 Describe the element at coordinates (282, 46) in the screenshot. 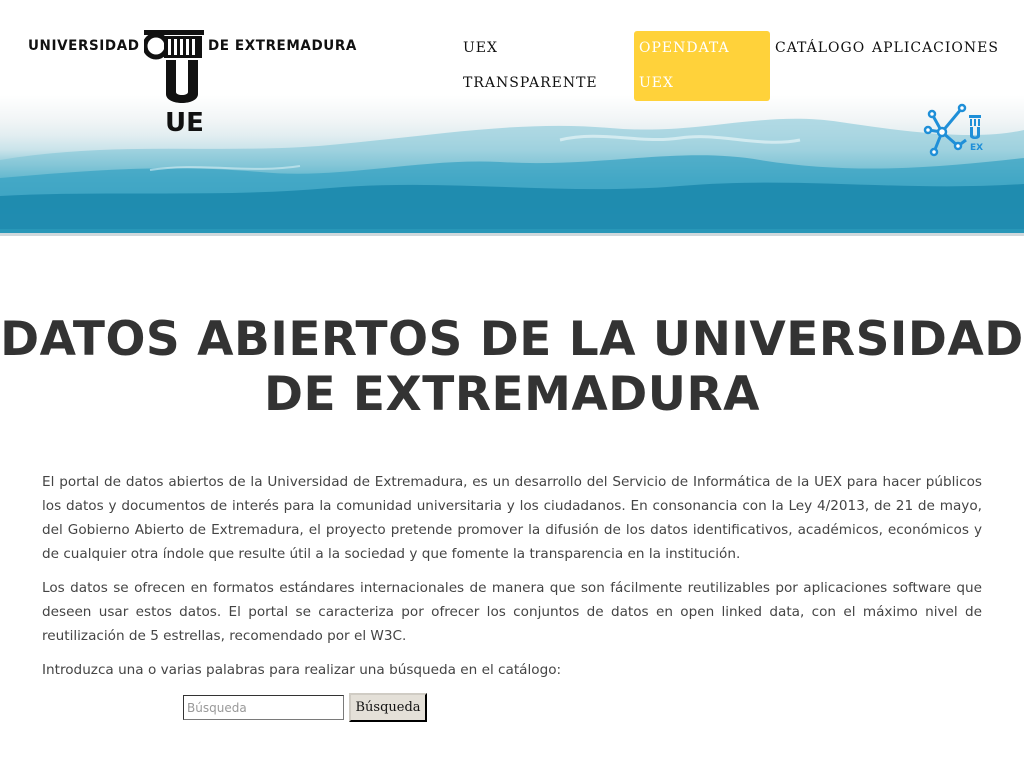

I see `logo-right-text: DE EXTREMADURA` at that location.